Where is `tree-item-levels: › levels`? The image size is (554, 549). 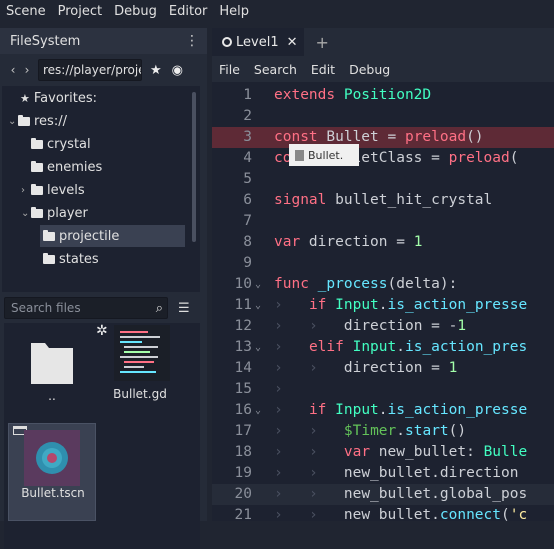 tree-item-levels: › levels is located at coordinates (53, 190).